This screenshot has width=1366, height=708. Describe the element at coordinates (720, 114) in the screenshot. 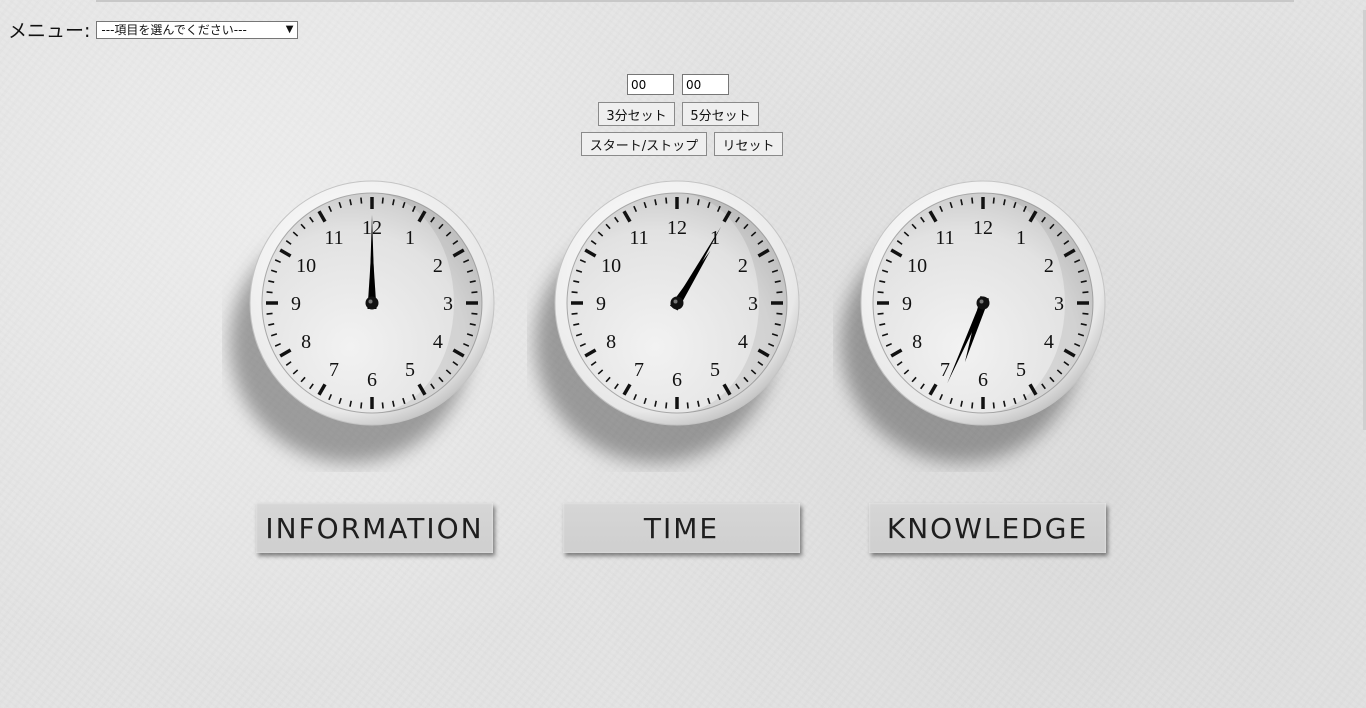

I see `set-5min-button: 5分セット` at that location.